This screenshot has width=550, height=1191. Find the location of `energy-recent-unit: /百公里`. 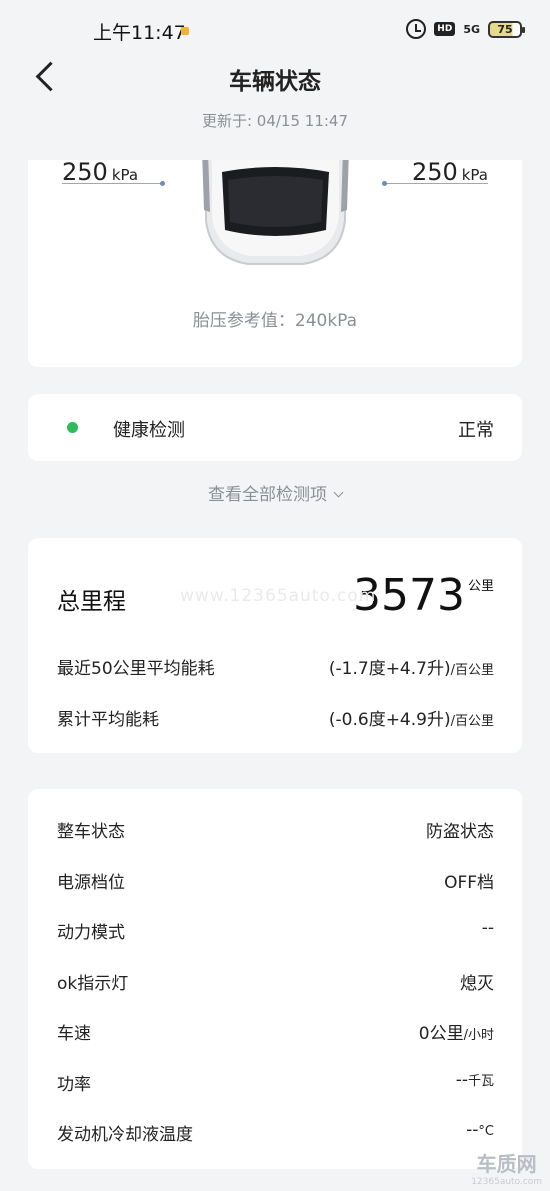

energy-recent-unit: /百公里 is located at coordinates (472, 670).